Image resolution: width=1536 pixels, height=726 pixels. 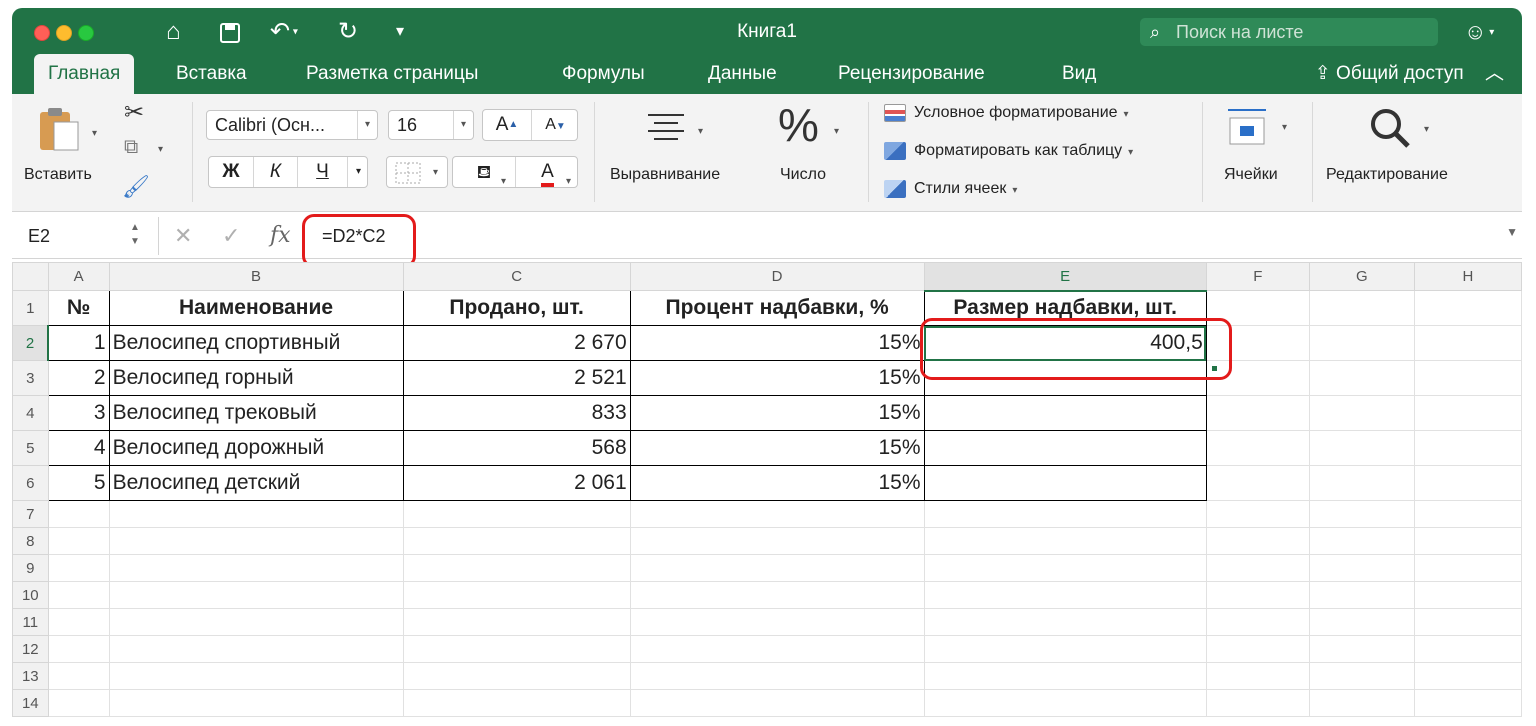 What do you see at coordinates (292, 125) in the screenshot?
I see `font-name-select: Calibri (Осн... ▾` at bounding box center [292, 125].